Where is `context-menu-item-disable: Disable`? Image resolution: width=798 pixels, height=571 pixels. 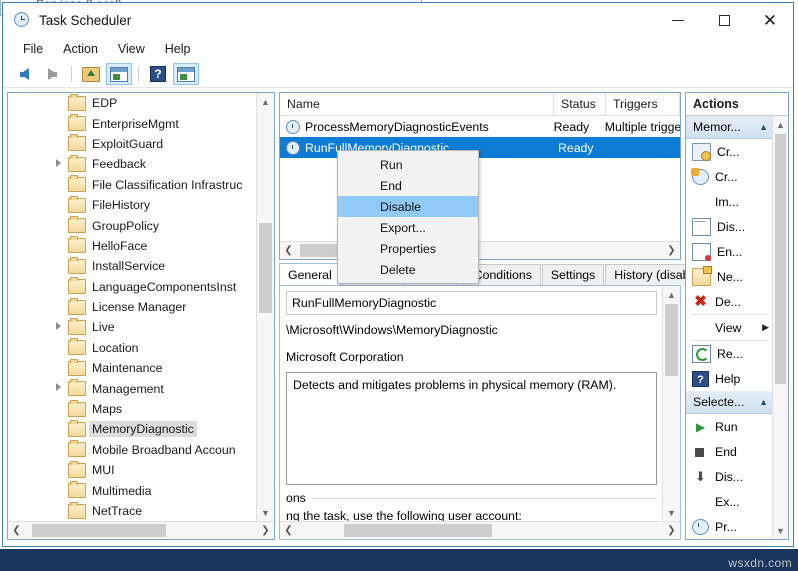
context-menu-item-disable: Disable is located at coordinates (408, 206).